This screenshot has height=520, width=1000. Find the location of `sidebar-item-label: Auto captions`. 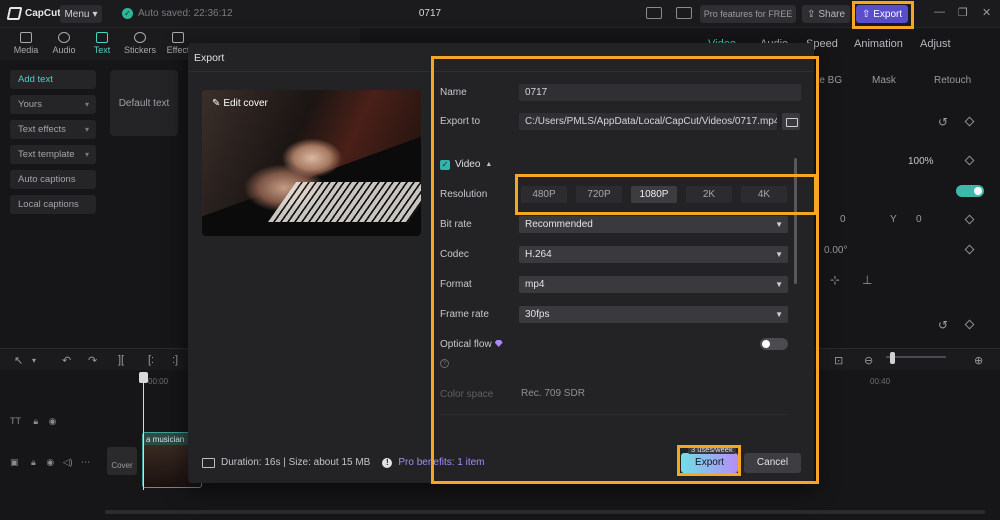

sidebar-item-label: Auto captions is located at coordinates (47, 179).